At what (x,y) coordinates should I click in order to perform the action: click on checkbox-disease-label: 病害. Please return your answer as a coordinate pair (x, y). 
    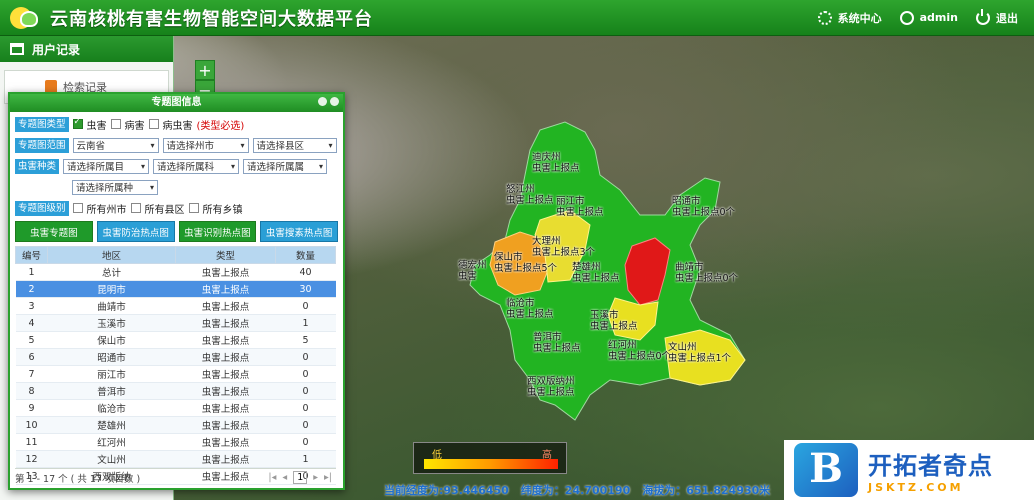
    Looking at the image, I should click on (134, 126).